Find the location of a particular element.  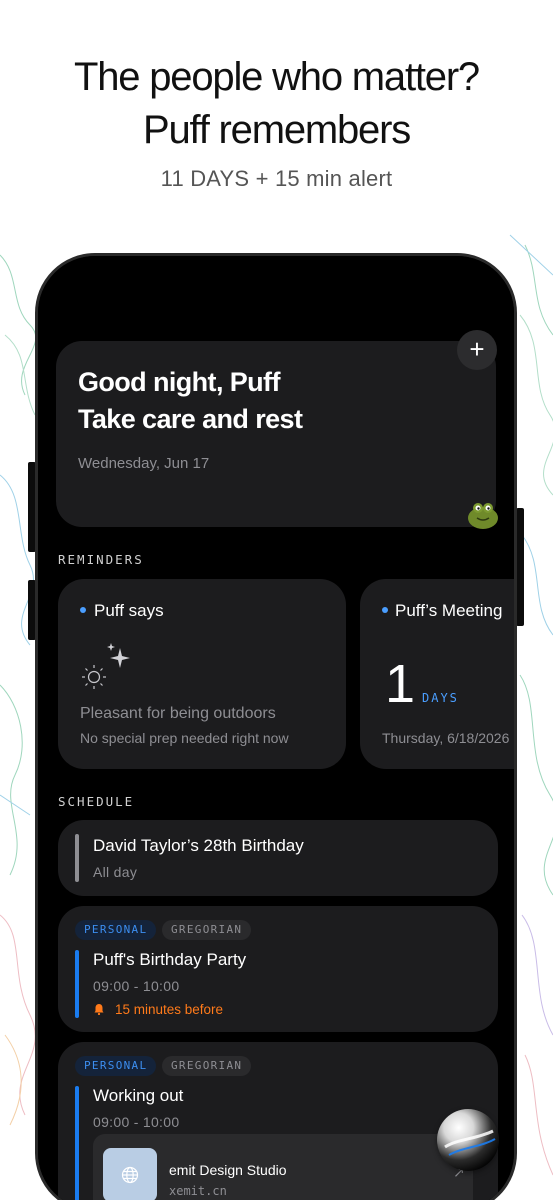

schedule-section-label: SCHEDULE is located at coordinates (96, 801).